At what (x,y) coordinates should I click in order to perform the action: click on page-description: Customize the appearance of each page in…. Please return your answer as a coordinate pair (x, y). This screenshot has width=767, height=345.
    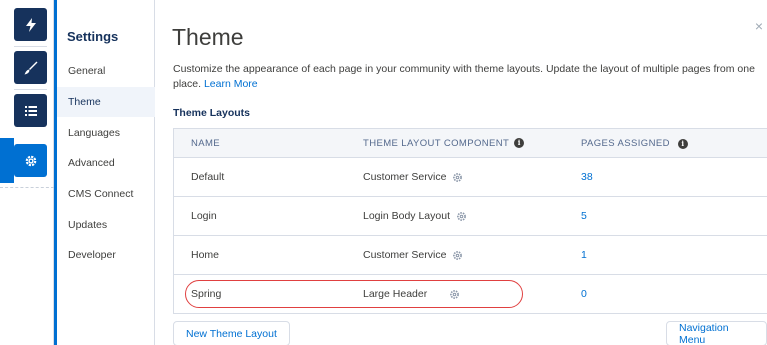
    Looking at the image, I should click on (468, 77).